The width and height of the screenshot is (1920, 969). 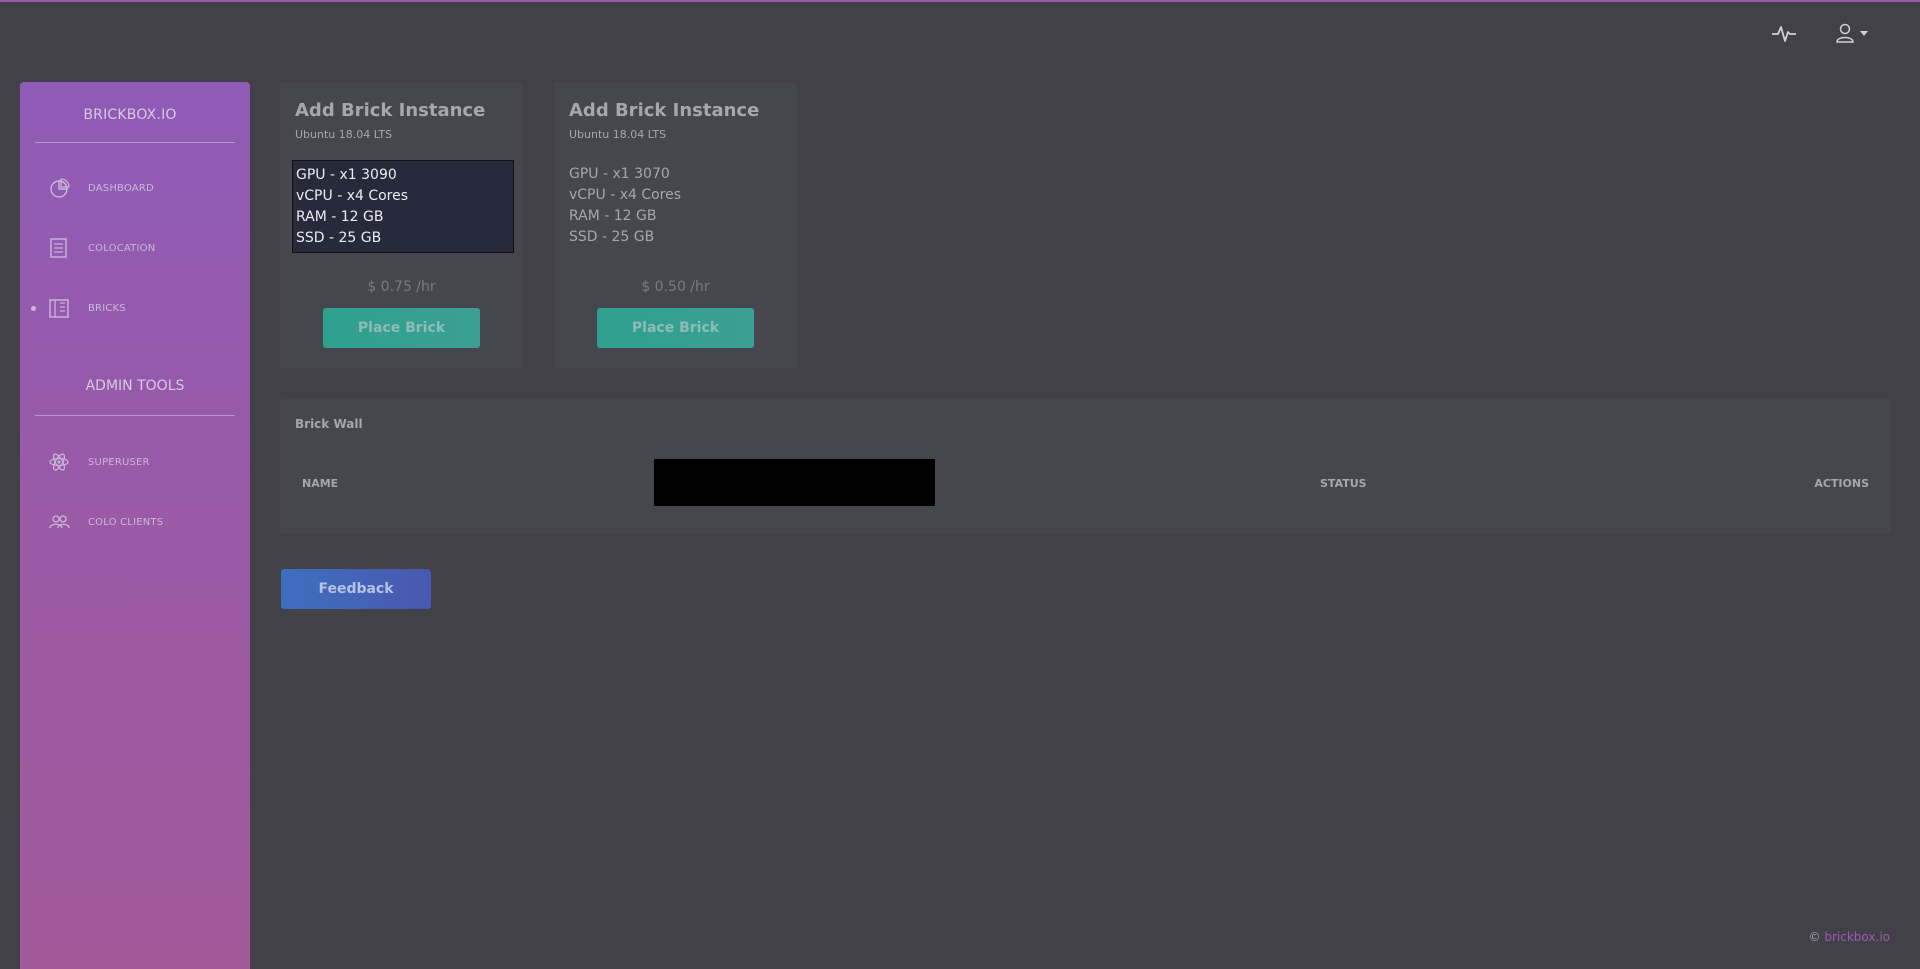 What do you see at coordinates (107, 308) in the screenshot?
I see `sidebar-item-label: BRICKS` at bounding box center [107, 308].